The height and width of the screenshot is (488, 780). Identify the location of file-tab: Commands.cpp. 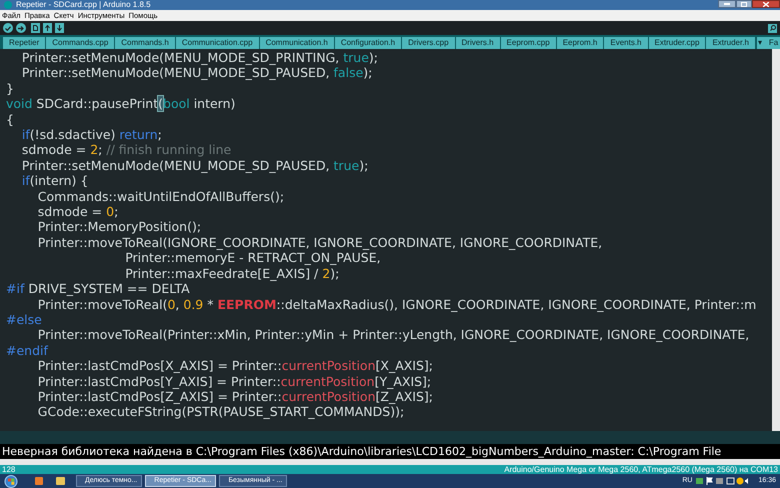
(81, 43).